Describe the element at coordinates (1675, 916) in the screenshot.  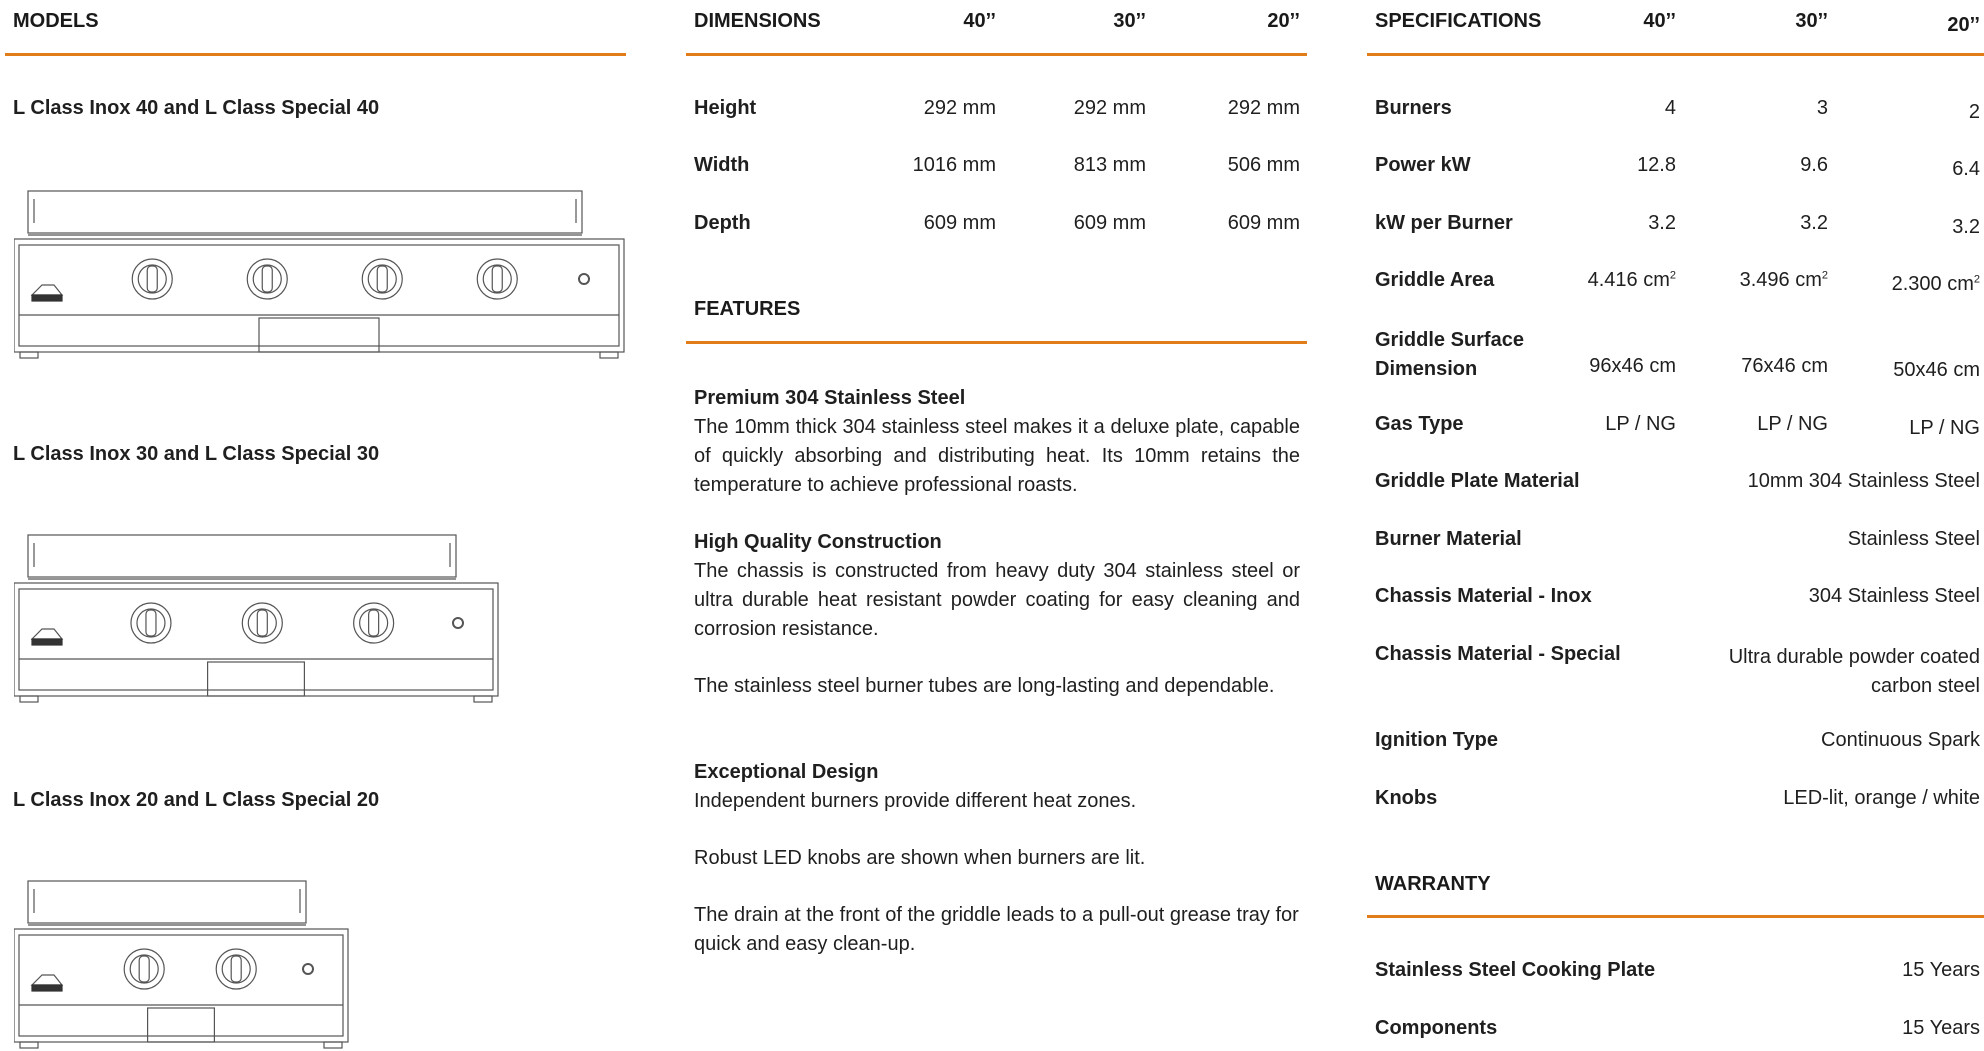
I see `warranty-header-rule` at that location.